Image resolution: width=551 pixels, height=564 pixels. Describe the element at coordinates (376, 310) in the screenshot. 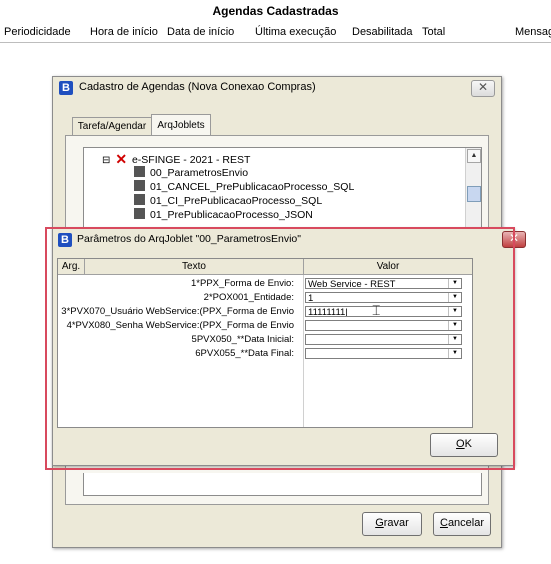

I see `mouse-cursor-icon: ⌶` at that location.